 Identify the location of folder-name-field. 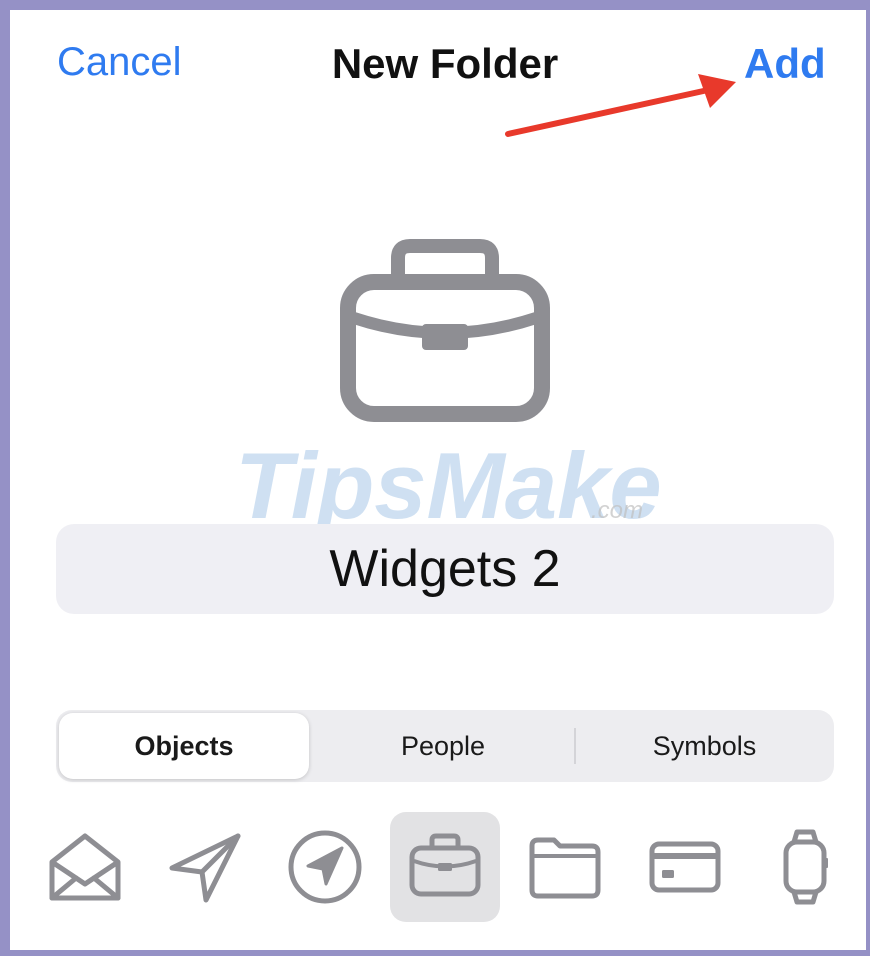
(445, 569).